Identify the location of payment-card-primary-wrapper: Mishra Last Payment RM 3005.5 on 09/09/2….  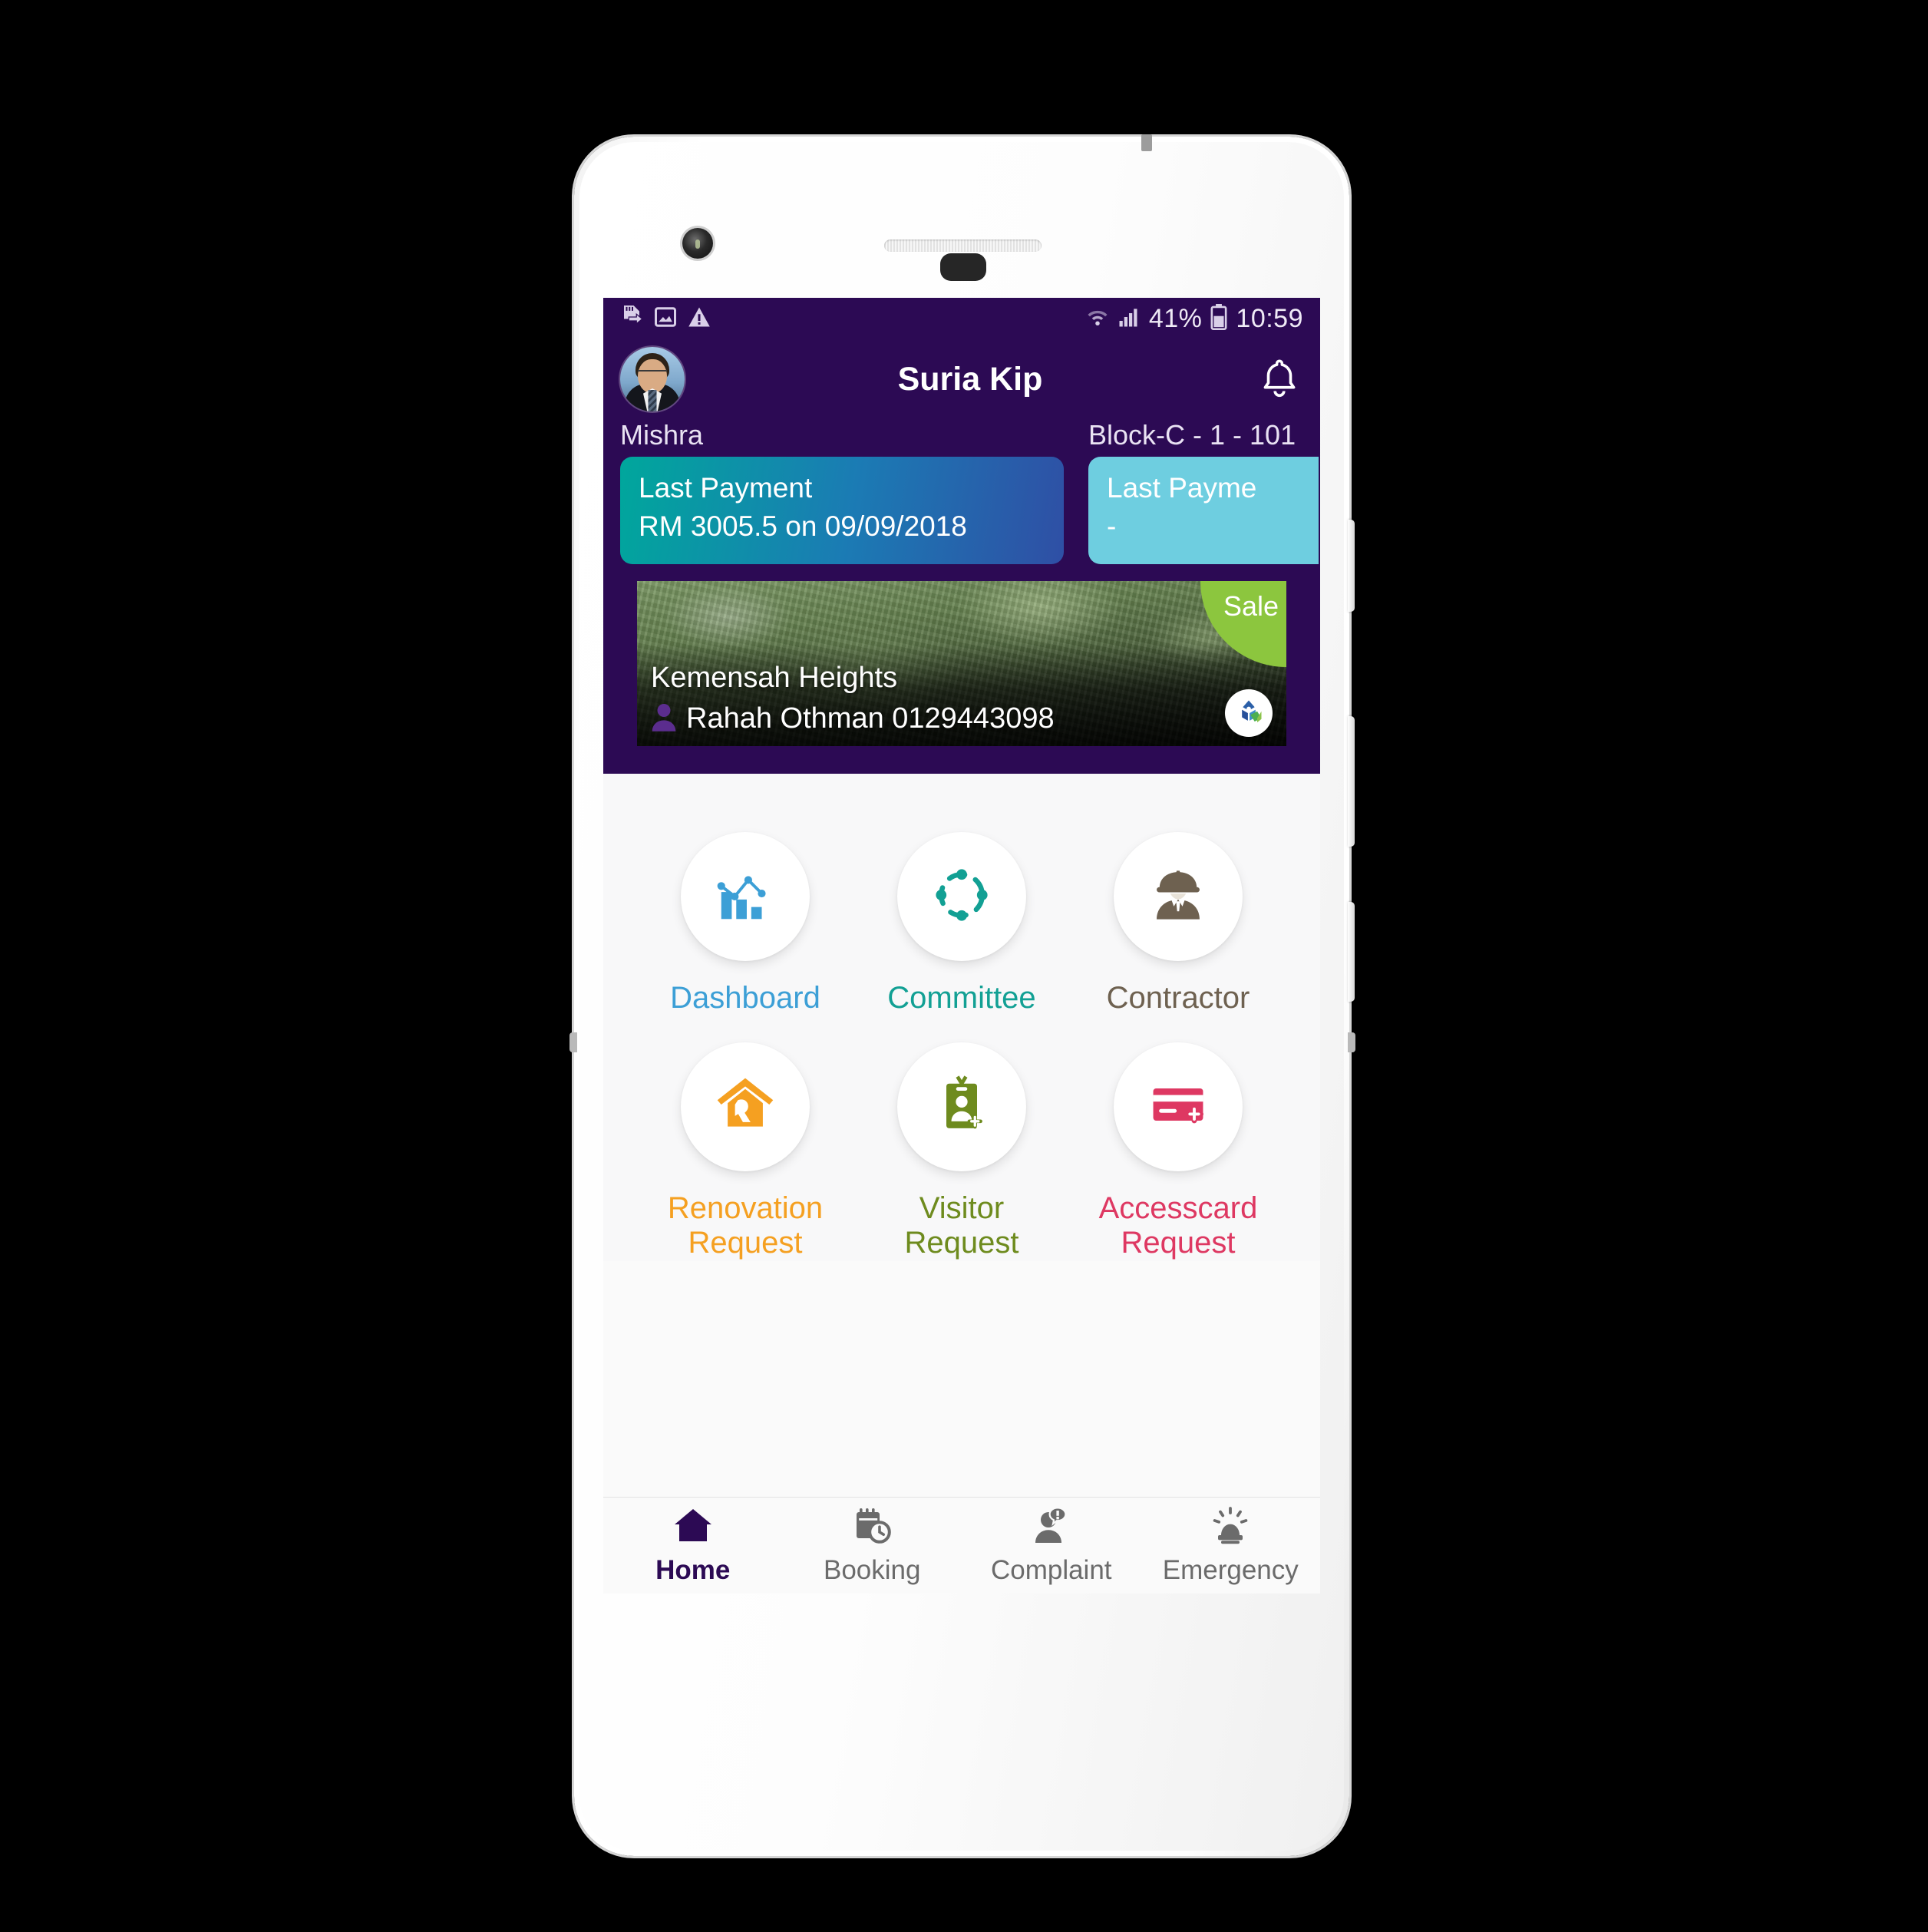
(842, 491).